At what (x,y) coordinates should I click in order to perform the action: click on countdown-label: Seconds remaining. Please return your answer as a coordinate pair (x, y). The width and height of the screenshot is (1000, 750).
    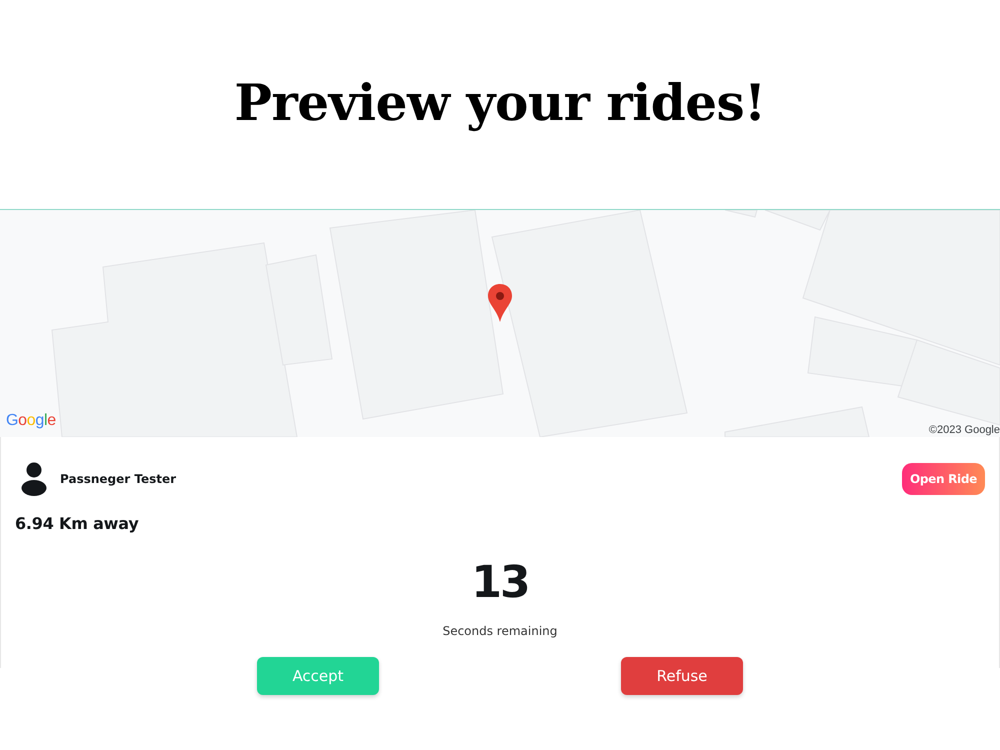
    Looking at the image, I should click on (500, 631).